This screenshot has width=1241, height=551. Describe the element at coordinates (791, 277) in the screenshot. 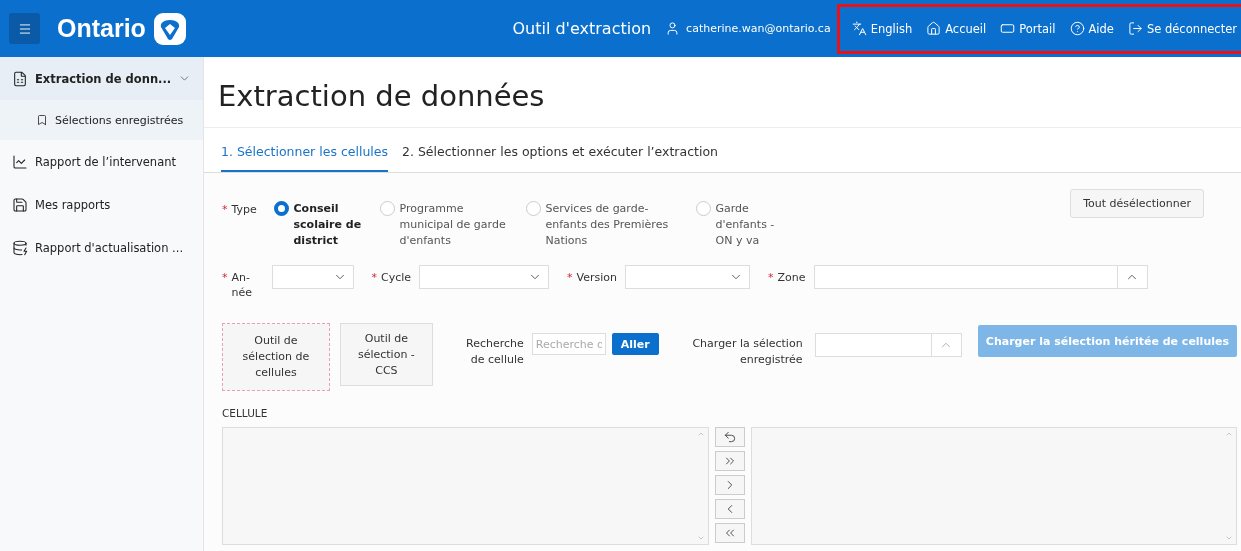

I see `field-label: Zone` at that location.